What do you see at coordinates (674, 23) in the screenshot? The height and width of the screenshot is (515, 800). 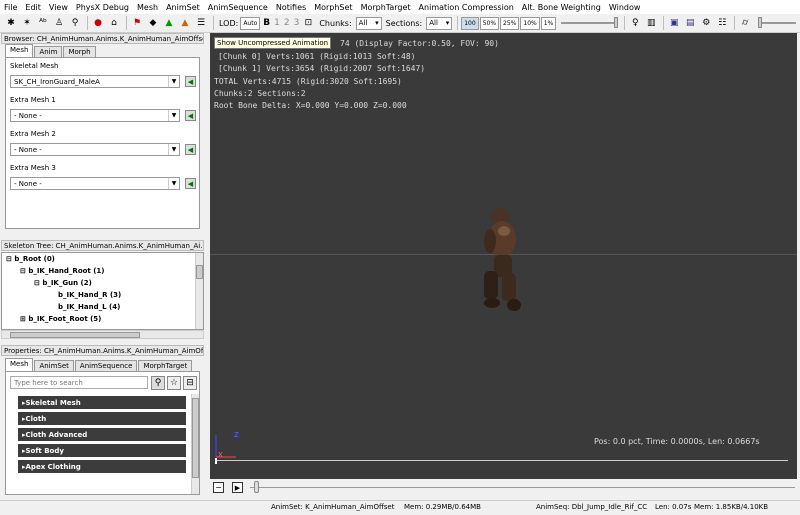 I see `window-icon: ▣` at bounding box center [674, 23].